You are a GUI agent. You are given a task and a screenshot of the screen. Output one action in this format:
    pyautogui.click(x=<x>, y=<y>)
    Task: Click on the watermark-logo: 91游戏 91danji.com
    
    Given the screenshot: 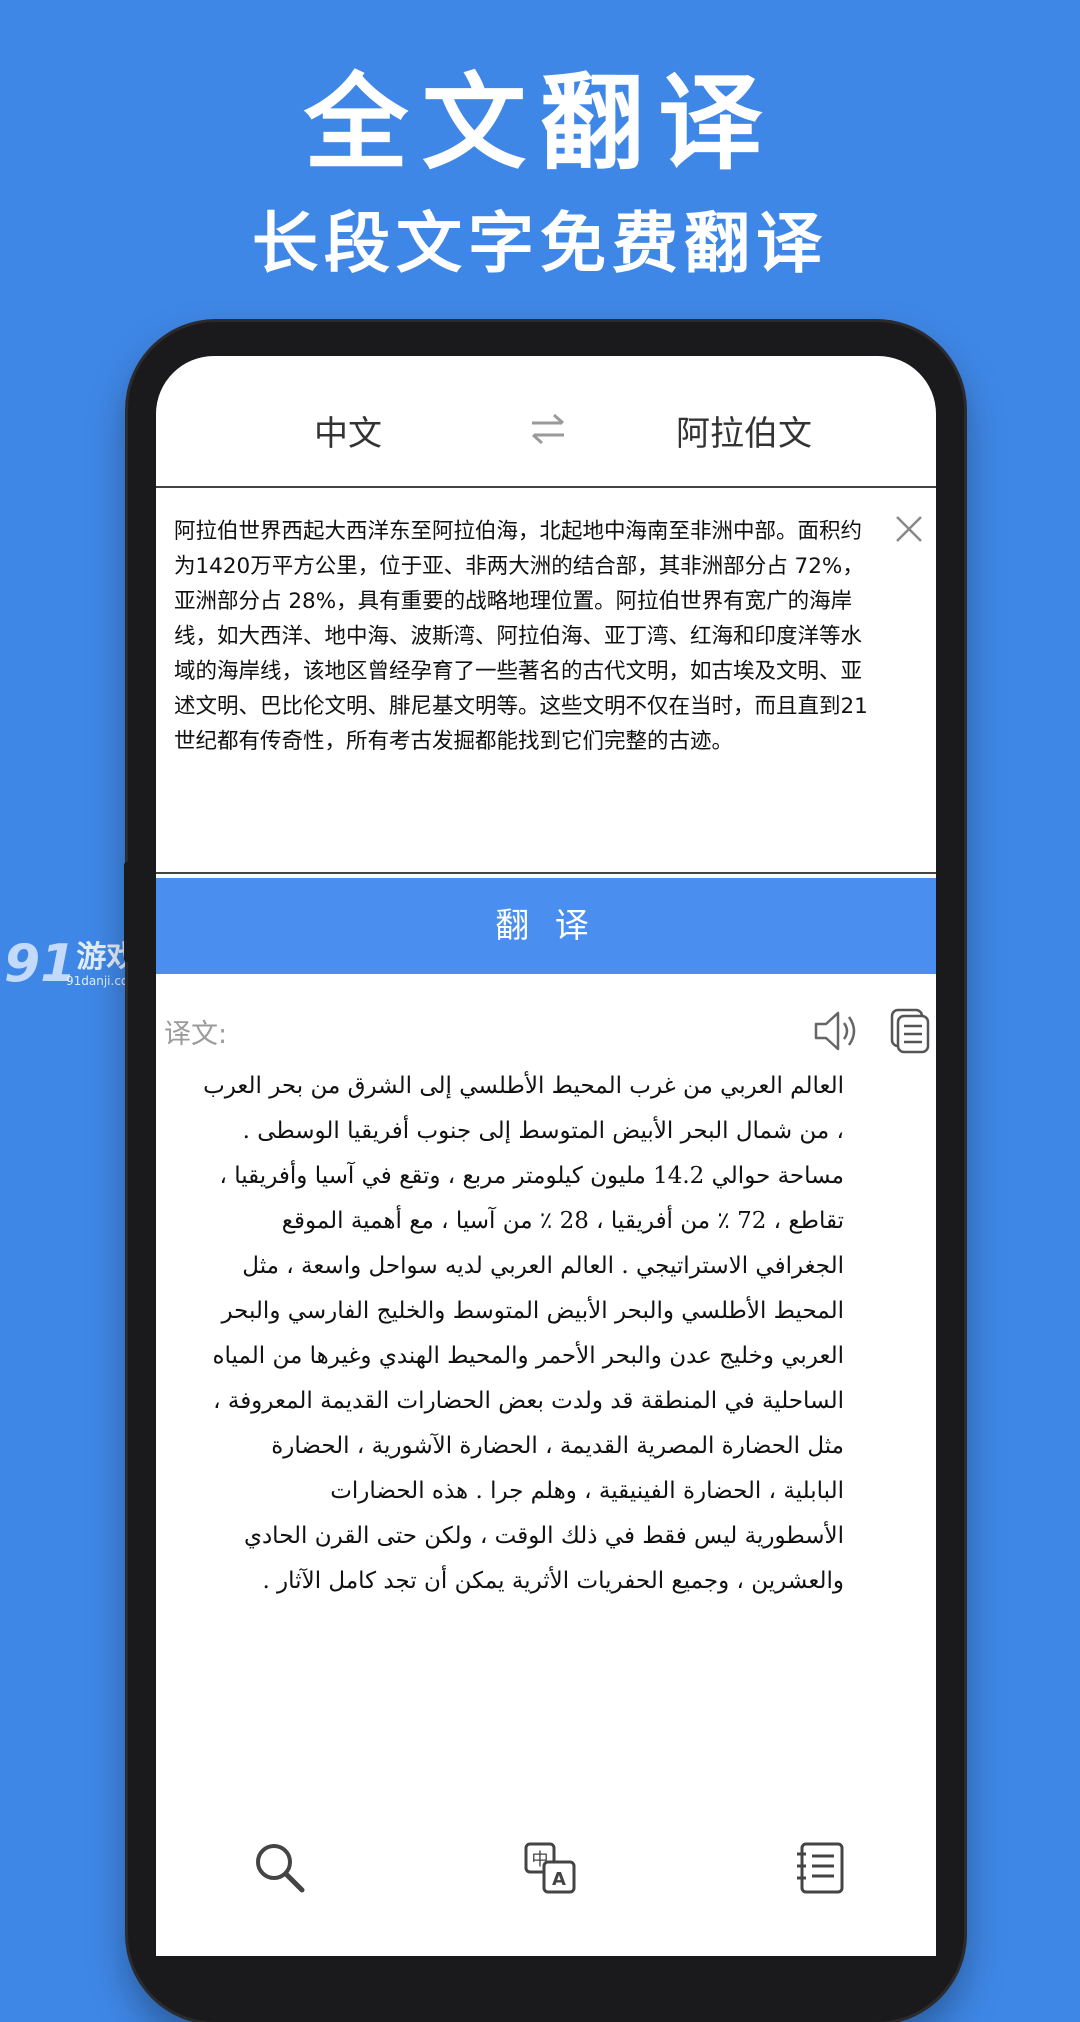 What is the action you would take?
    pyautogui.click(x=72, y=964)
    